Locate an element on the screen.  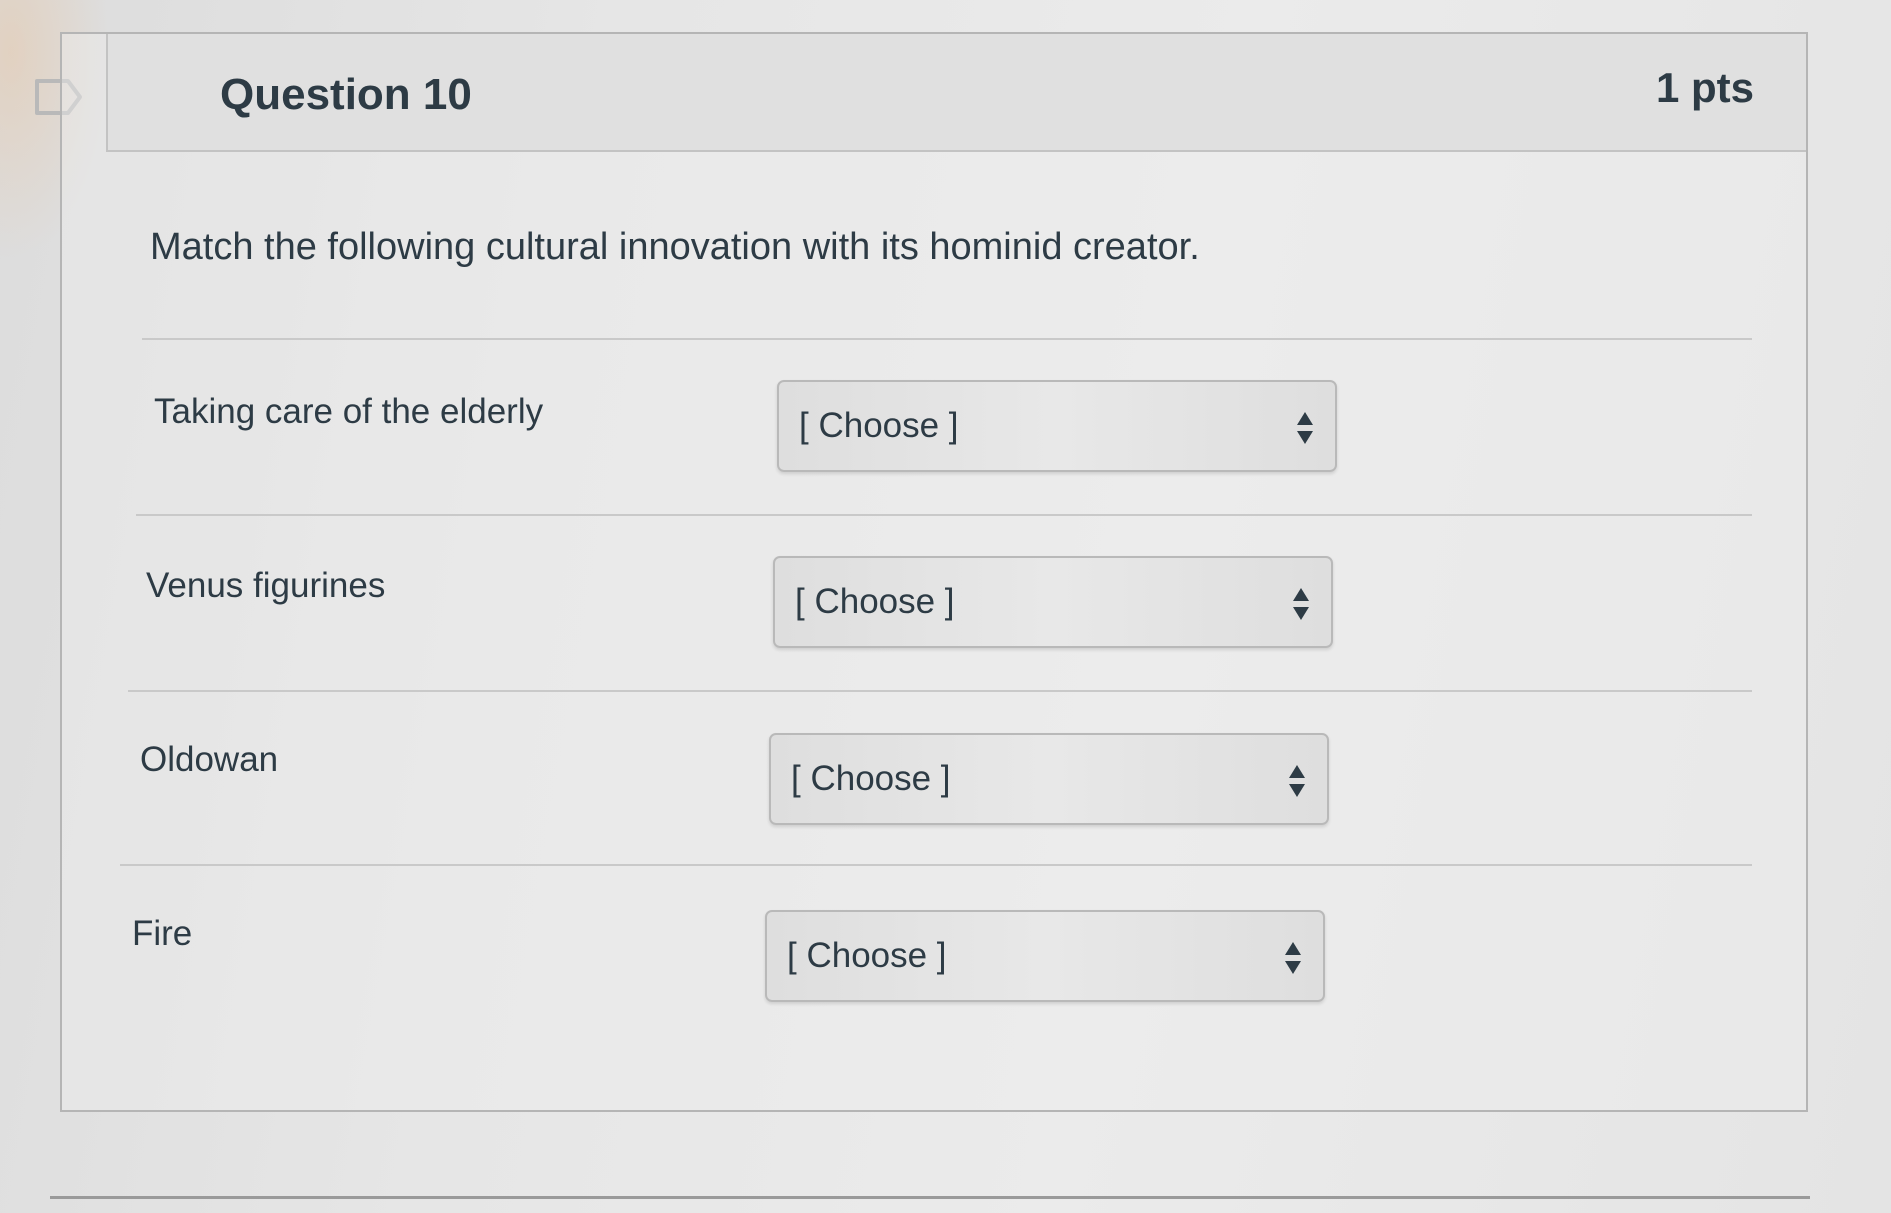
next-card-edge is located at coordinates (930, 1197).